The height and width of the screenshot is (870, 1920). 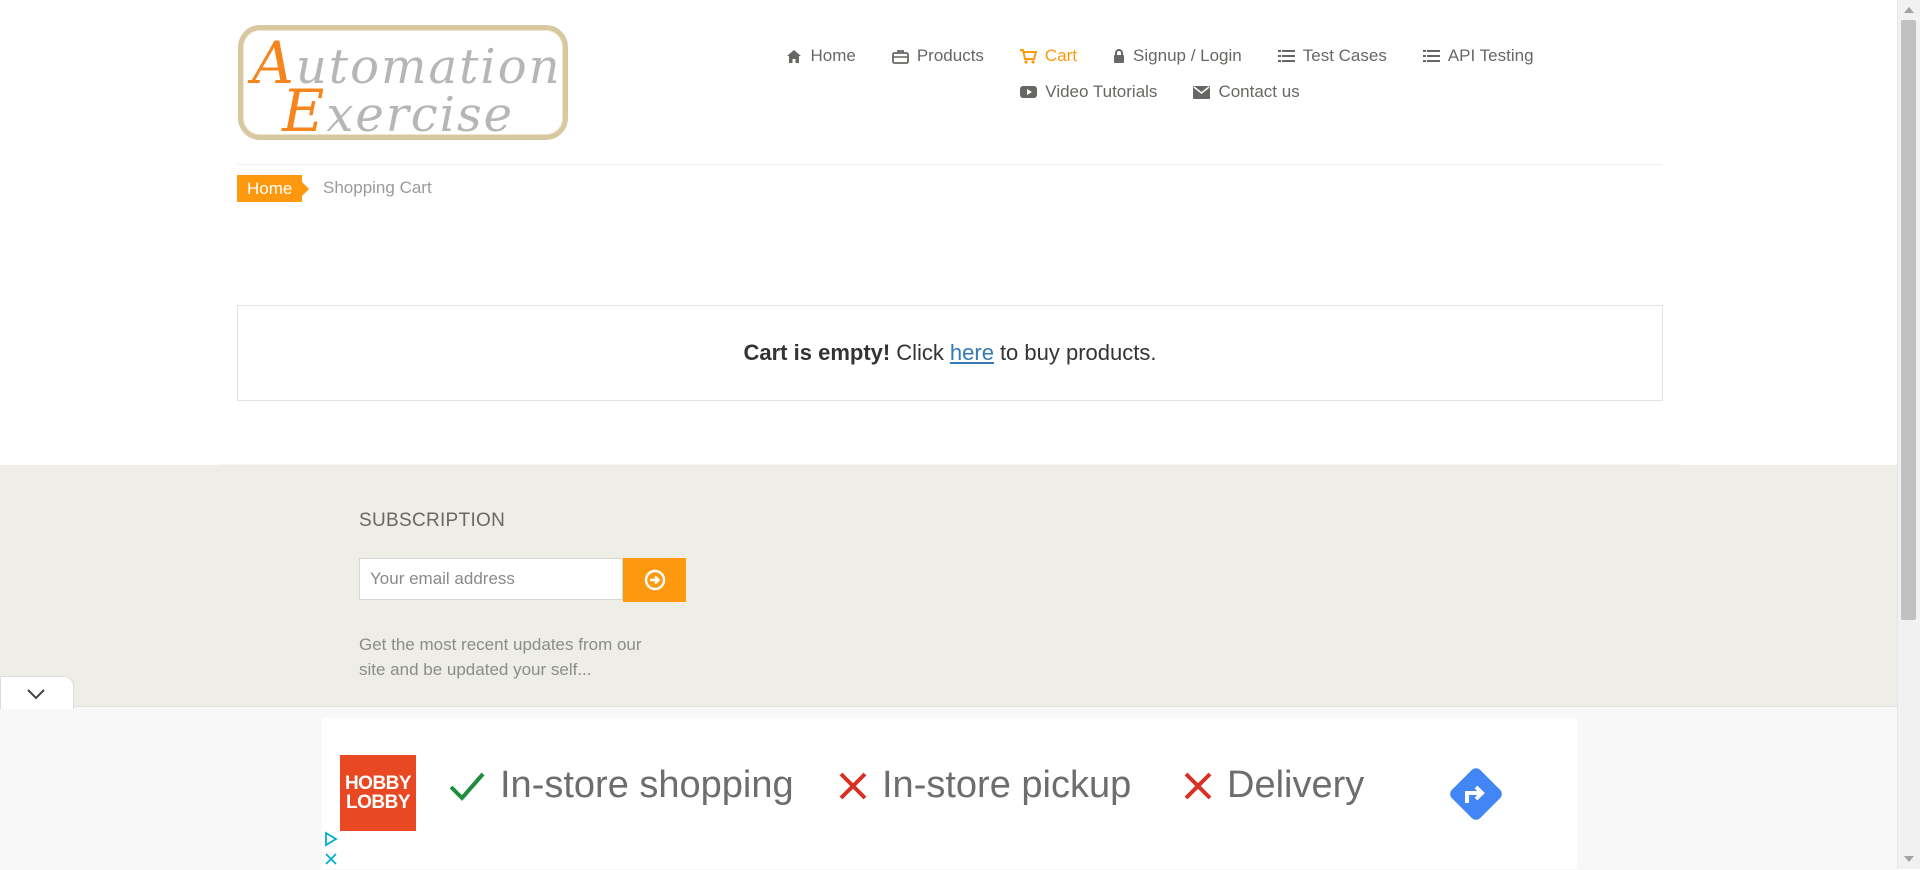 I want to click on arrow-circle-right-icon, so click(x=655, y=580).